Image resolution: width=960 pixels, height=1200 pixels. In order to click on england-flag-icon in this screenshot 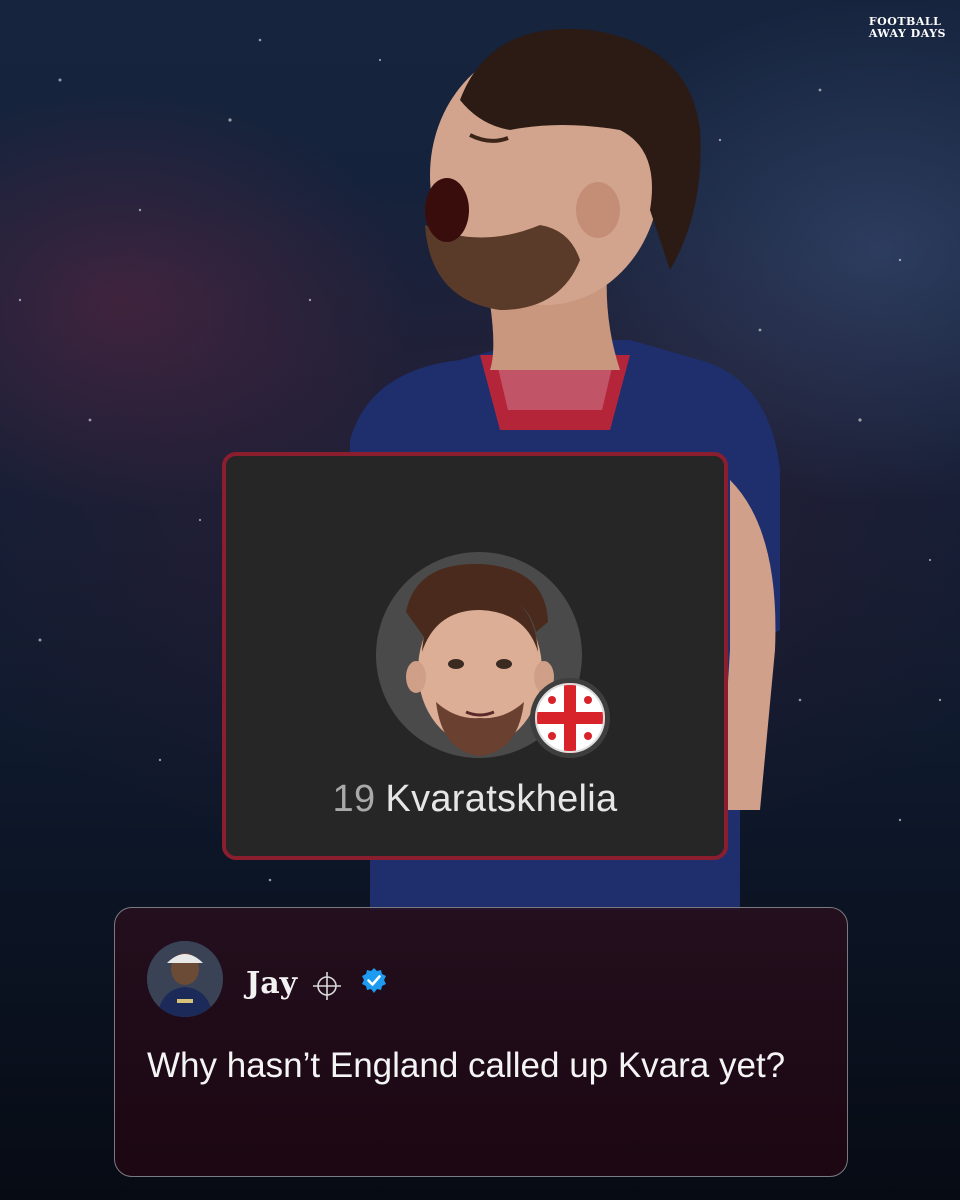, I will do `click(570, 718)`.